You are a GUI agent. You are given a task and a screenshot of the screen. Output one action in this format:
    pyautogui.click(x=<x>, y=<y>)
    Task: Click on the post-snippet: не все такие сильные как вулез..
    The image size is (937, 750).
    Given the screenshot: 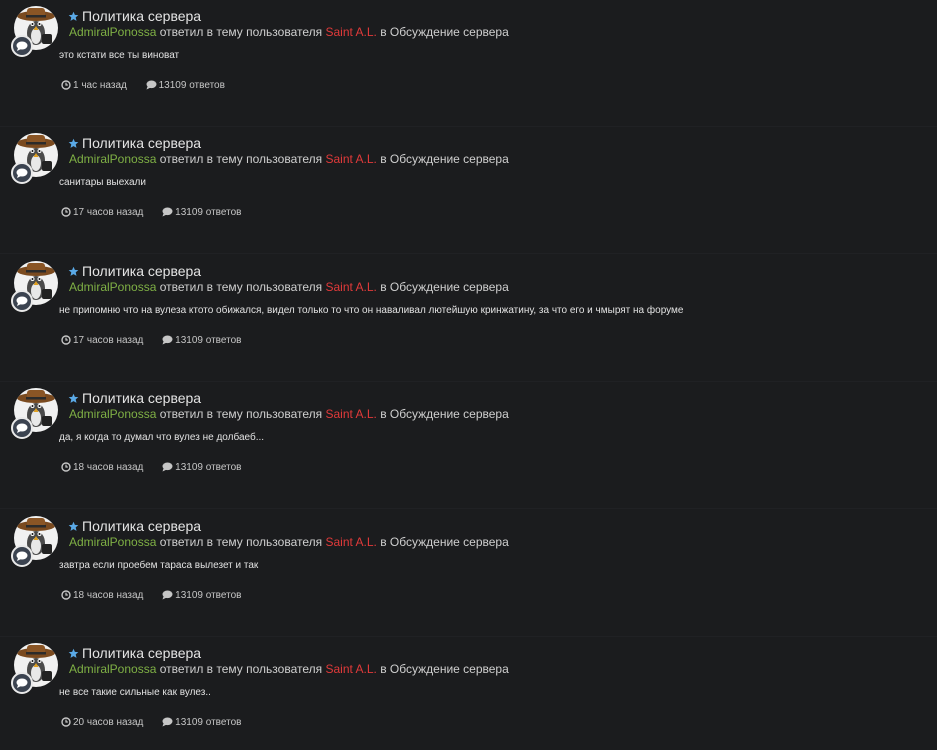 What is the action you would take?
    pyautogui.click(x=135, y=693)
    